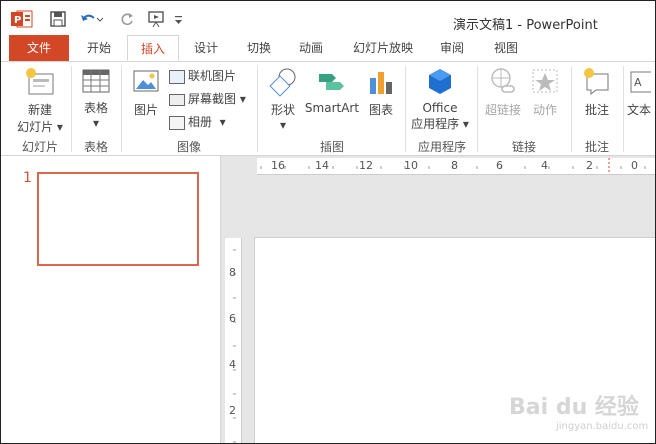 This screenshot has height=444, width=656. I want to click on table-dropdown-arrow: ▾, so click(96, 123).